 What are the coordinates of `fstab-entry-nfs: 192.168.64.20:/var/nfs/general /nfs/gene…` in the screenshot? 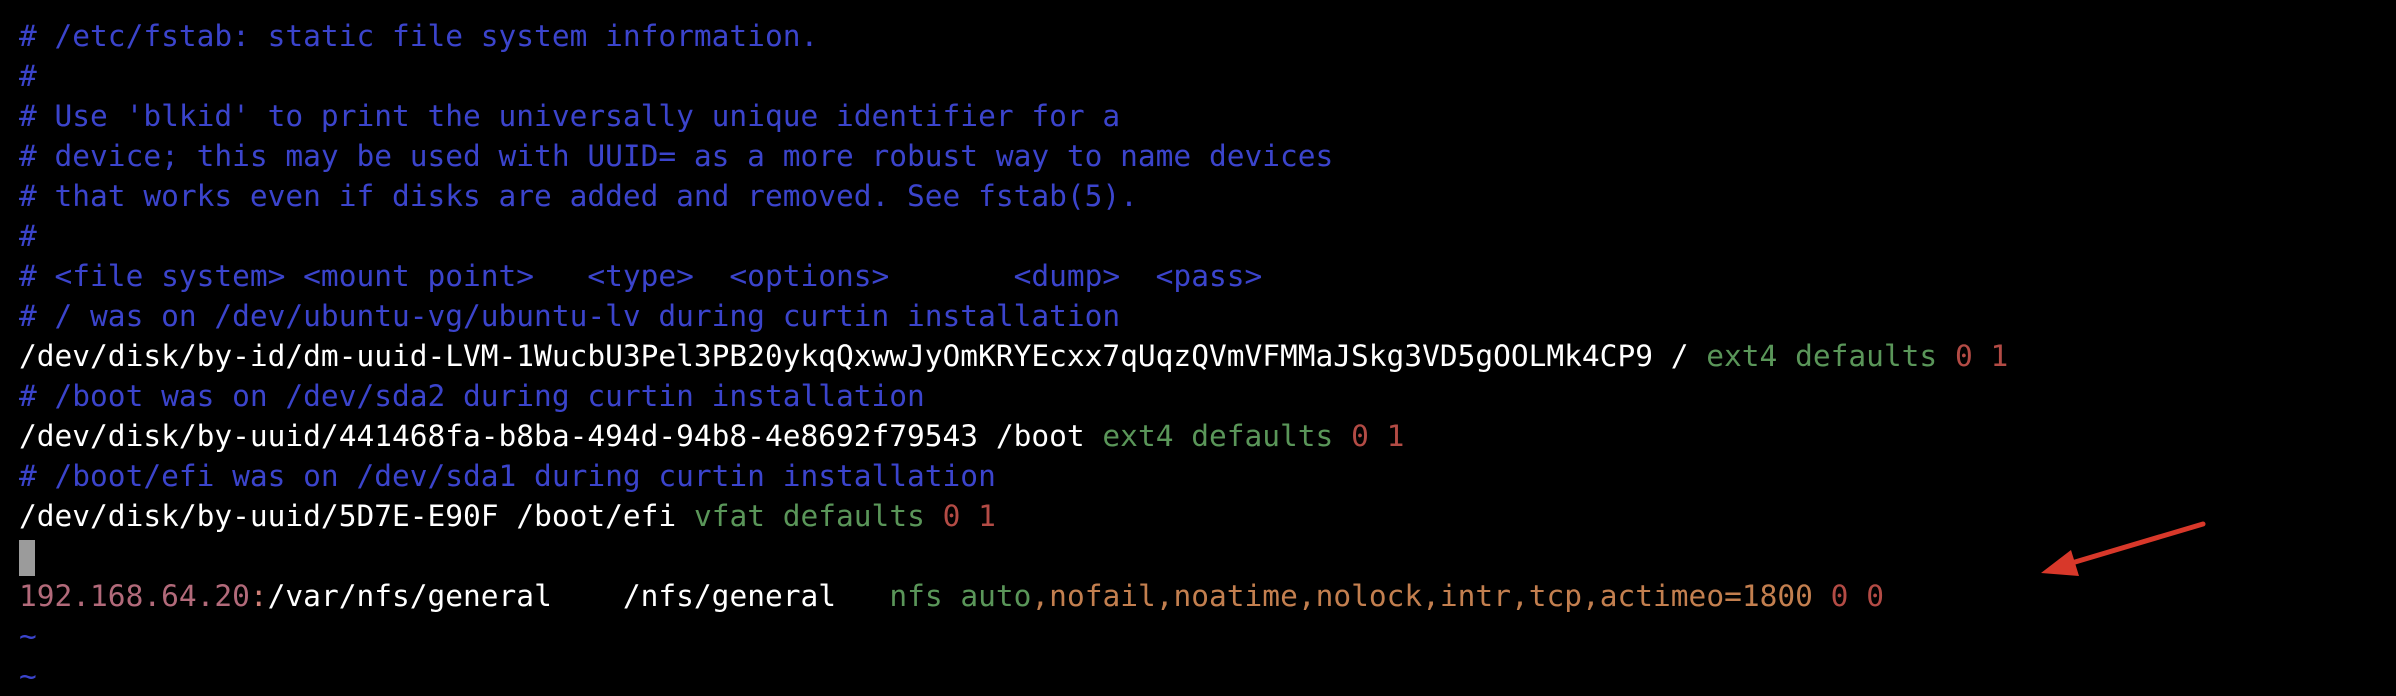 It's located at (1207, 596).